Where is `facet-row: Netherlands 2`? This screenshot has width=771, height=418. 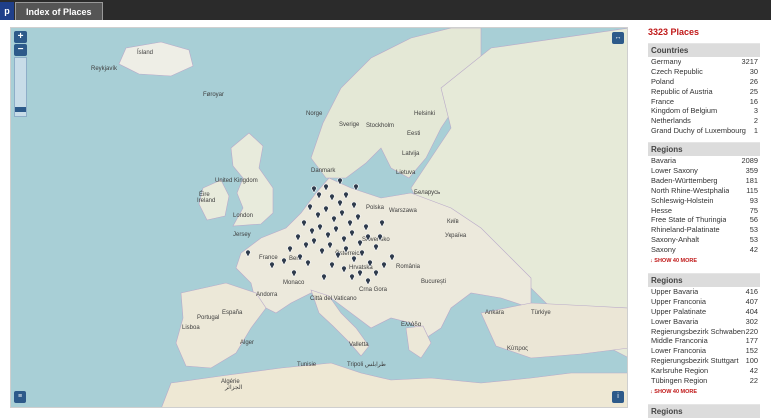
facet-row: Netherlands 2 is located at coordinates (704, 121).